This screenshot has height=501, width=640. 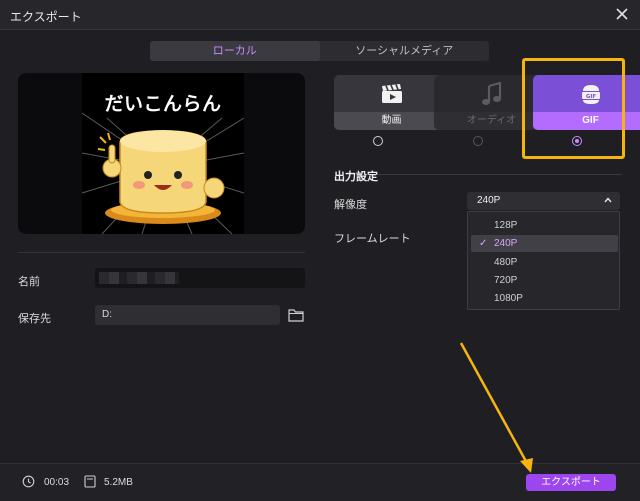 What do you see at coordinates (378, 141) in the screenshot?
I see `format-video-radio` at bounding box center [378, 141].